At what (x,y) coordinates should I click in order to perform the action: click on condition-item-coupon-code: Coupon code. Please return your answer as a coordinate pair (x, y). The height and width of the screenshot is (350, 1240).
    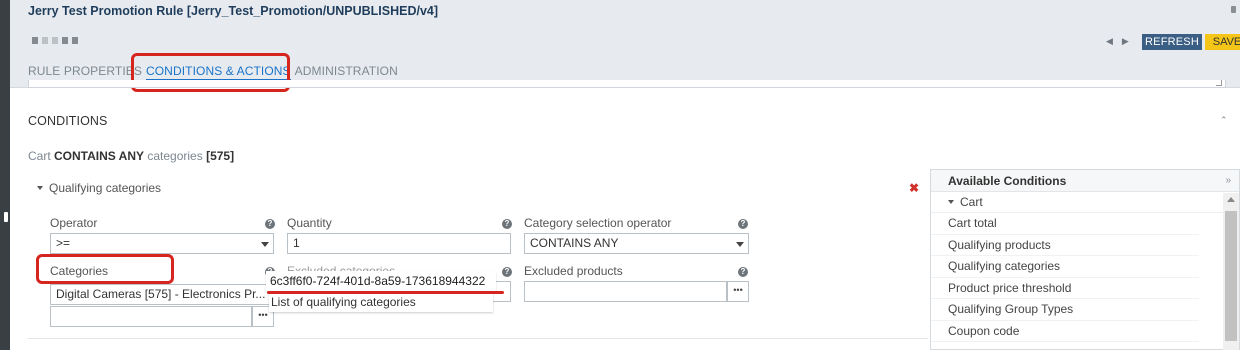
    Looking at the image, I should click on (1065, 331).